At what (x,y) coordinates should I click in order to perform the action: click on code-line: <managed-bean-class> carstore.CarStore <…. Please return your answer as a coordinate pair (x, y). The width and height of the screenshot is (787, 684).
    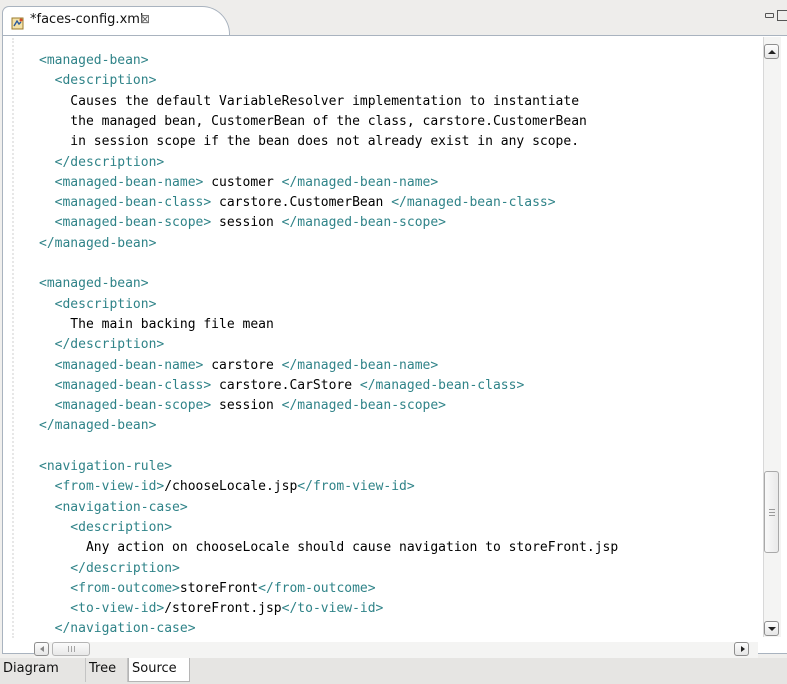
    Looking at the image, I should click on (282, 386).